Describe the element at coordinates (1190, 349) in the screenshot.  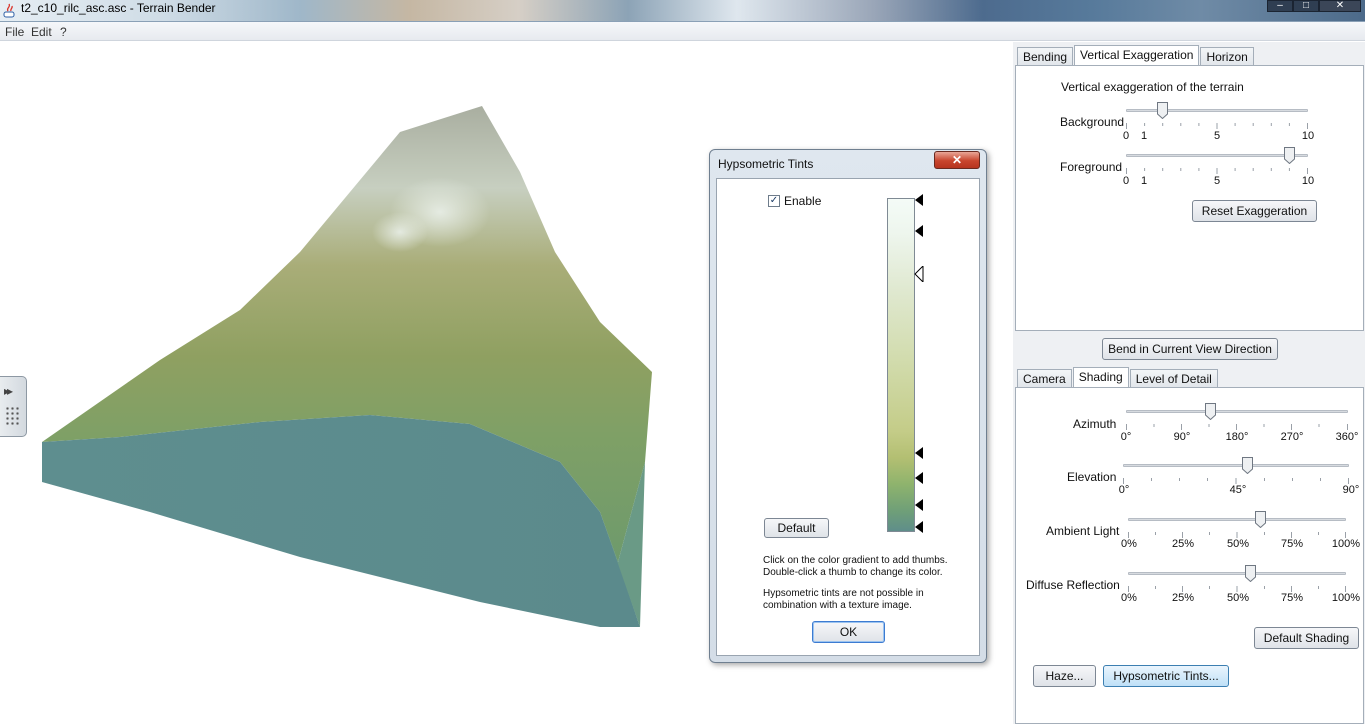
I see `bend-view-direction-button: Bend in Current View Direction` at that location.